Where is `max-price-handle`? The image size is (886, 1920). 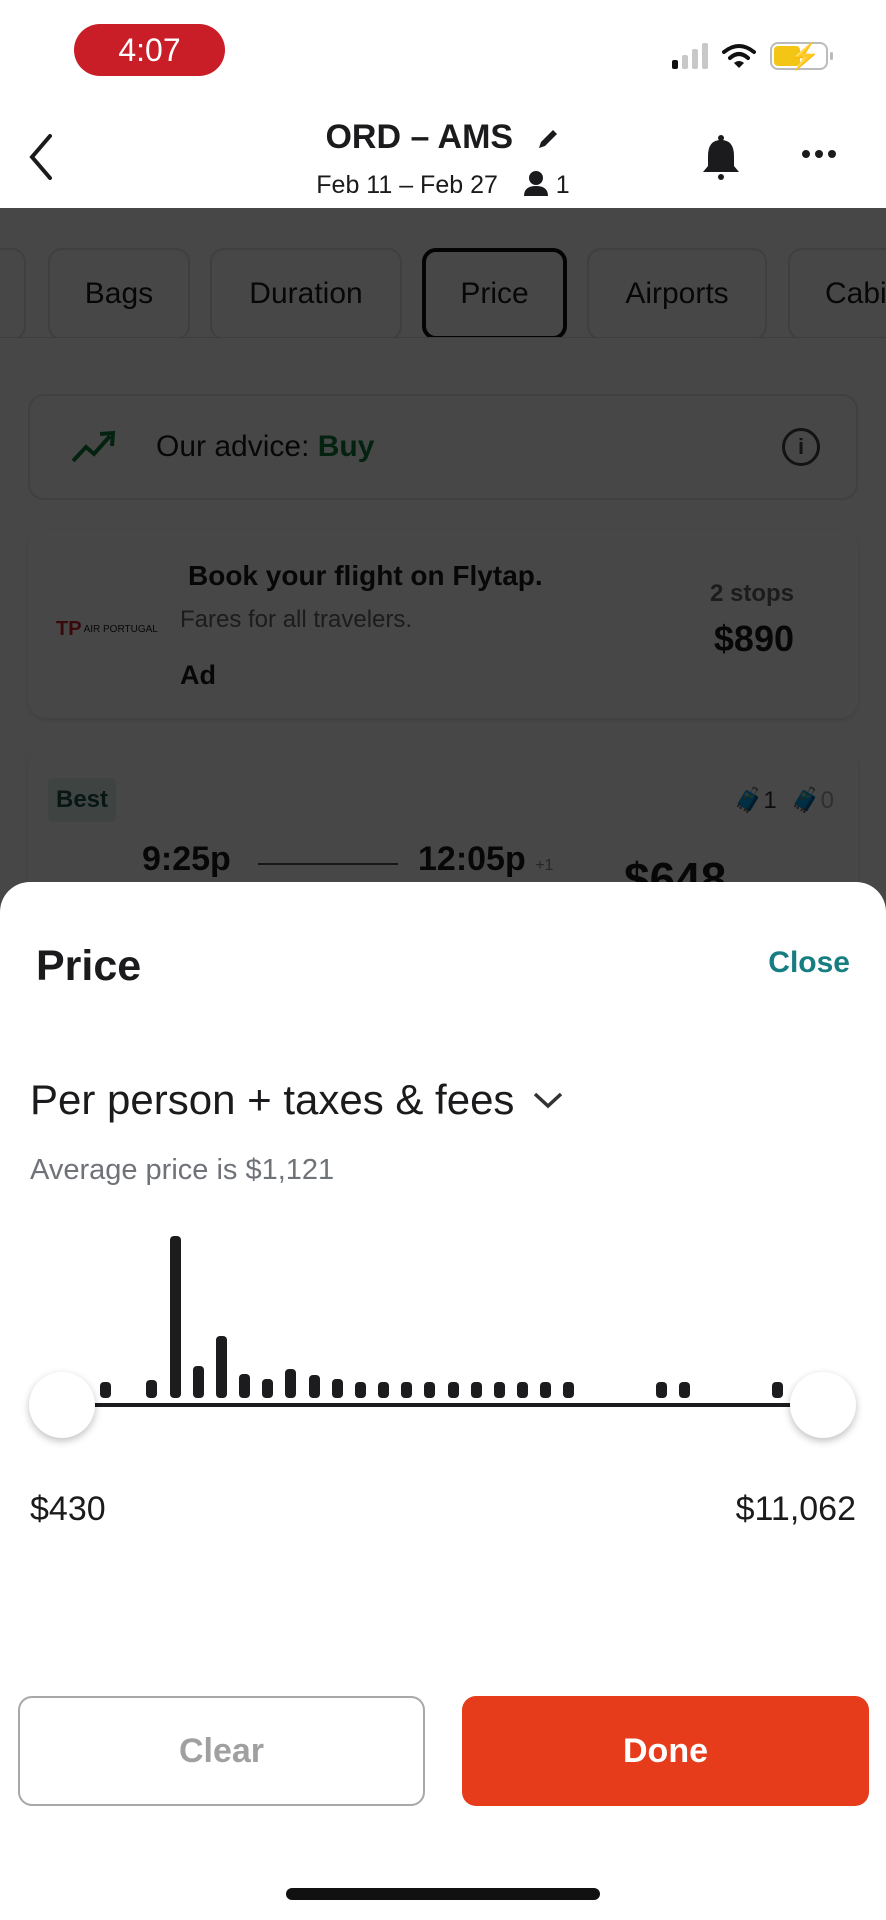 max-price-handle is located at coordinates (823, 1405).